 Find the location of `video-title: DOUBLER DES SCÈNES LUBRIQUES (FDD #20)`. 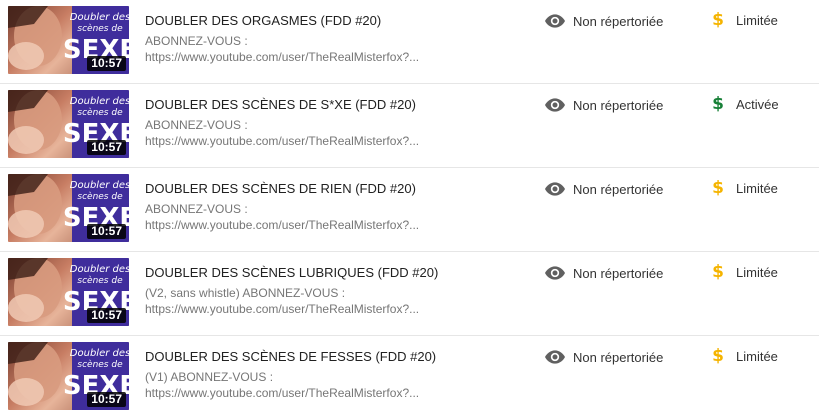

video-title: DOUBLER DES SCÈNES LUBRIQUES (FDD #20) is located at coordinates (325, 273).